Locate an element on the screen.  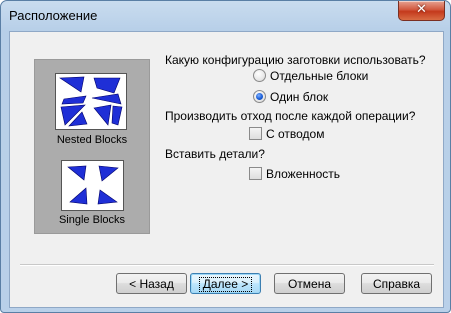
dialog-title: Расположение is located at coordinates (53, 15).